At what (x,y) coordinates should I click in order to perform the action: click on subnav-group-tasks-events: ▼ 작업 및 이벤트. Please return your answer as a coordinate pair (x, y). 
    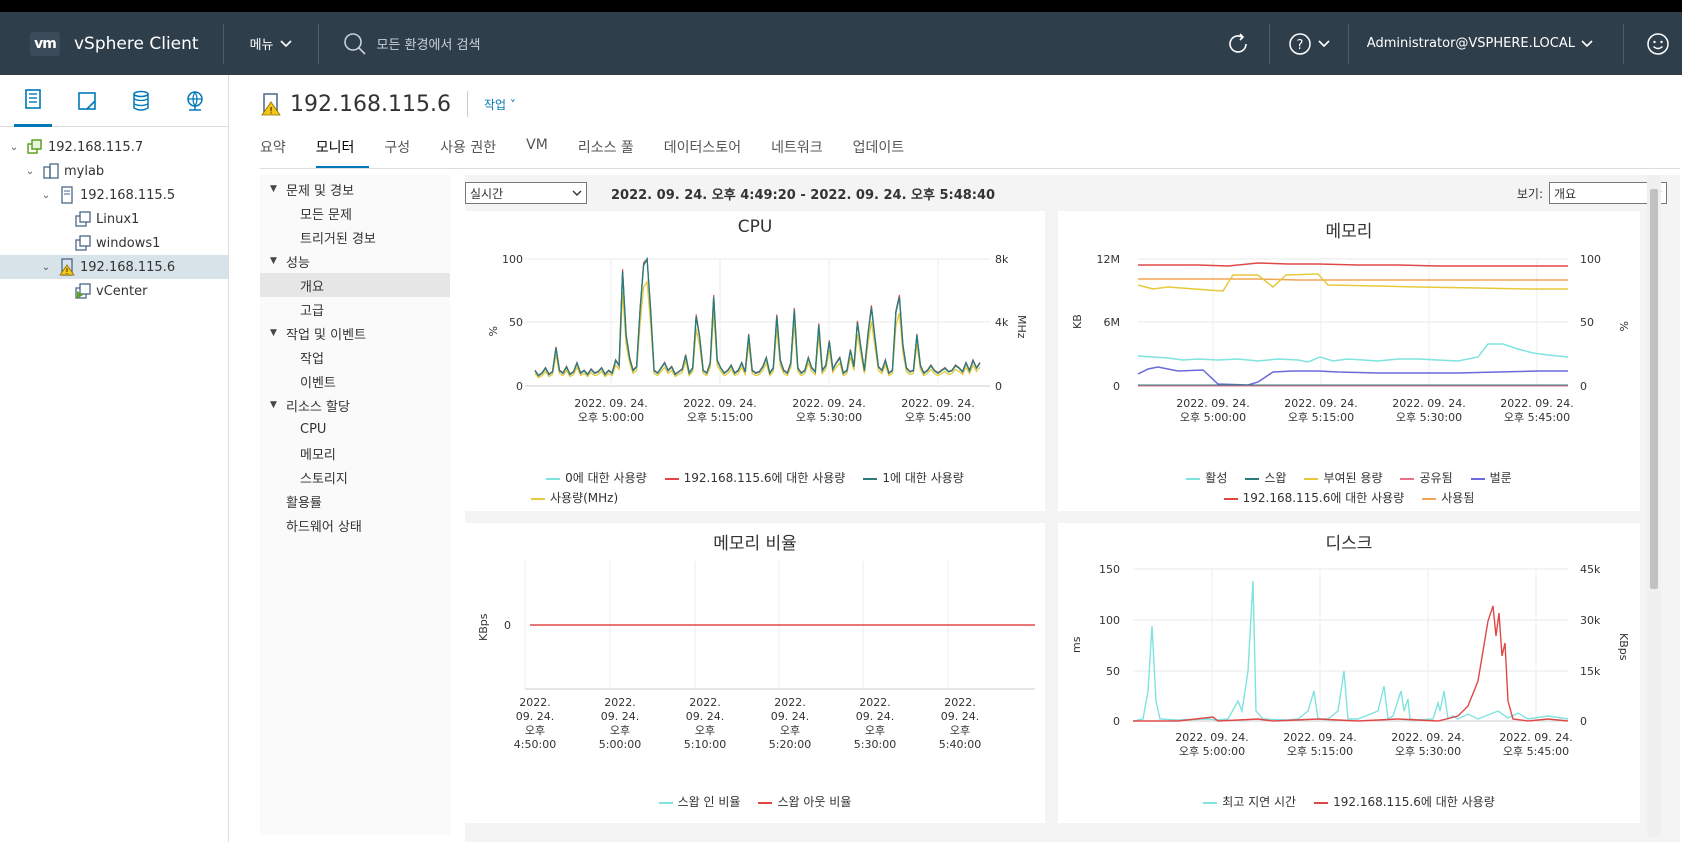
    Looking at the image, I should click on (355, 333).